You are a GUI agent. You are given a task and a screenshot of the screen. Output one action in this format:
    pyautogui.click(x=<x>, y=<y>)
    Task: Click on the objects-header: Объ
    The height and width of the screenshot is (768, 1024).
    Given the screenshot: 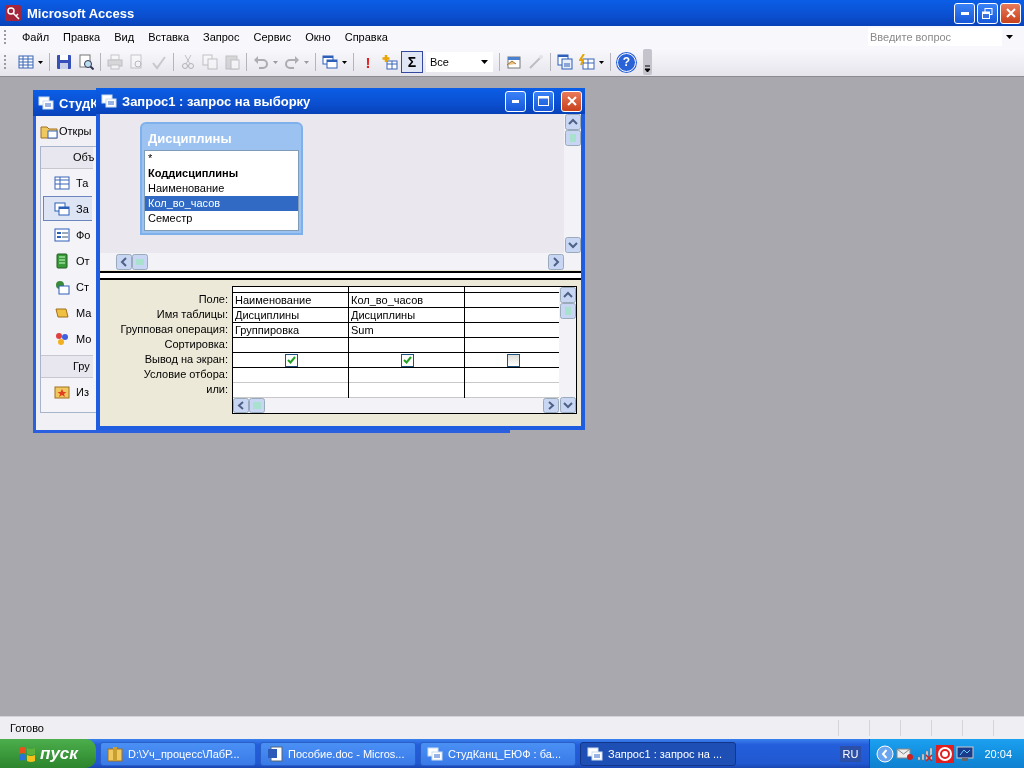 What is the action you would take?
    pyautogui.click(x=67, y=158)
    